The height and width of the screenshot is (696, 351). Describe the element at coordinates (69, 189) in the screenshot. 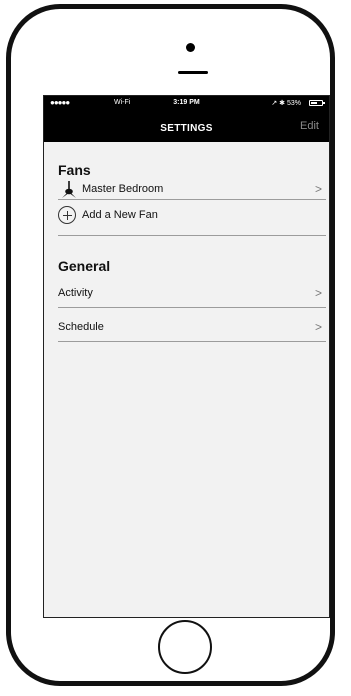

I see `fan-icon` at that location.